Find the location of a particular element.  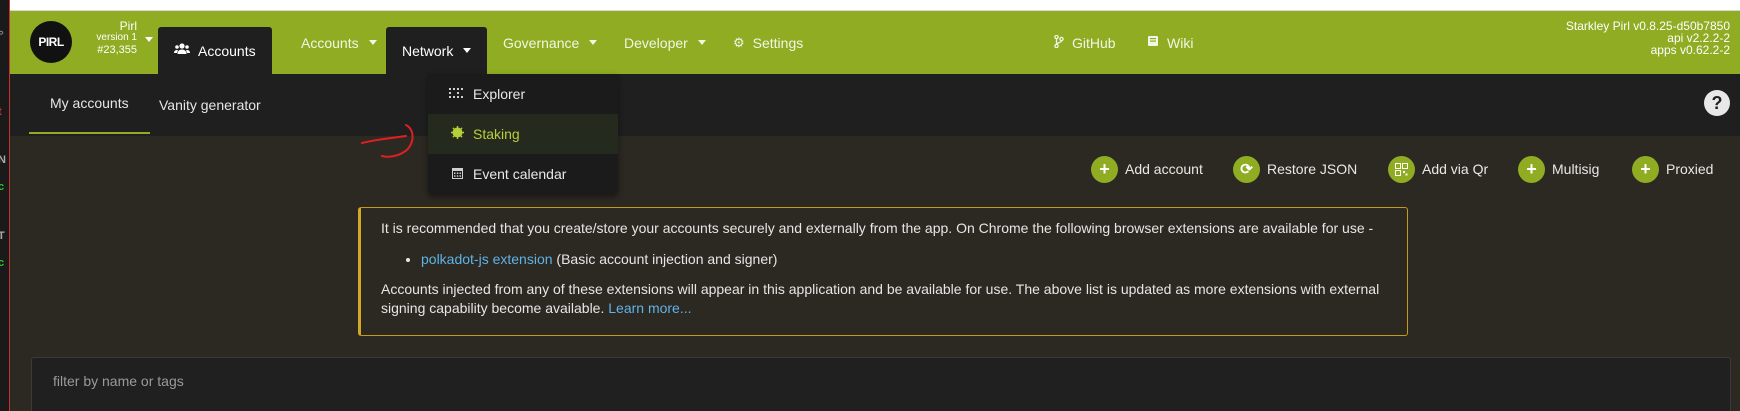

restore-json-label: Restore JSON is located at coordinates (1312, 169).